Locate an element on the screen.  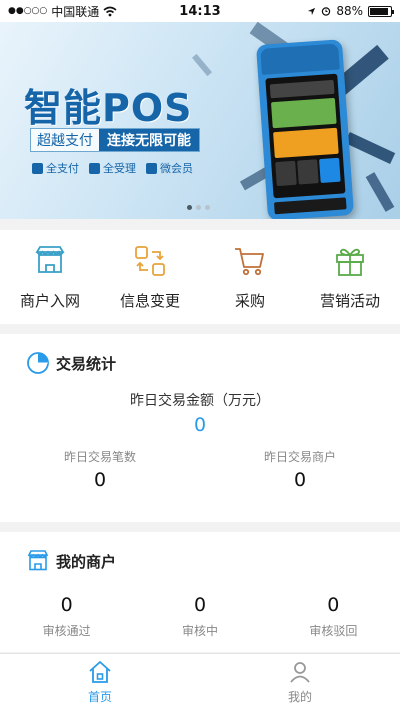
gift-icon is located at coordinates (350, 262).